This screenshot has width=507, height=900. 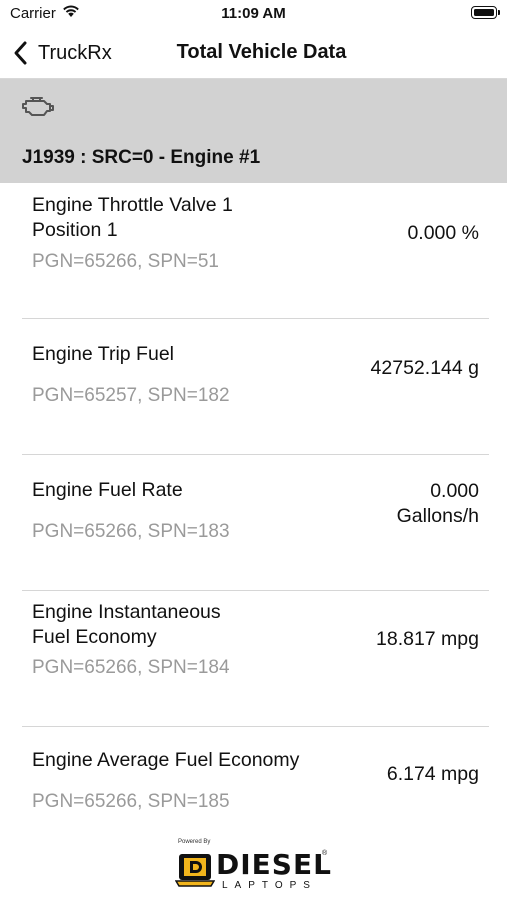 What do you see at coordinates (131, 801) in the screenshot?
I see `parameter-meta: PGN=65266, SPN=185` at bounding box center [131, 801].